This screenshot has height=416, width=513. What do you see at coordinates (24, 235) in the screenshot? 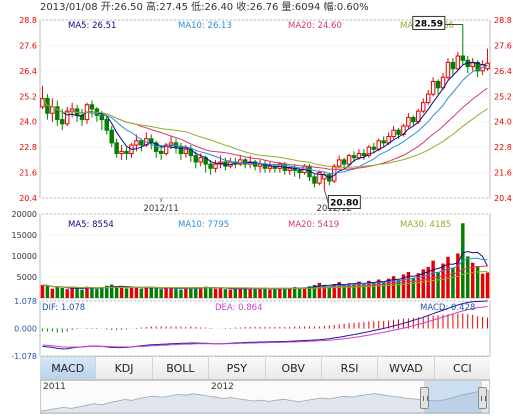
I see `y-tick-label: 15000` at bounding box center [24, 235].